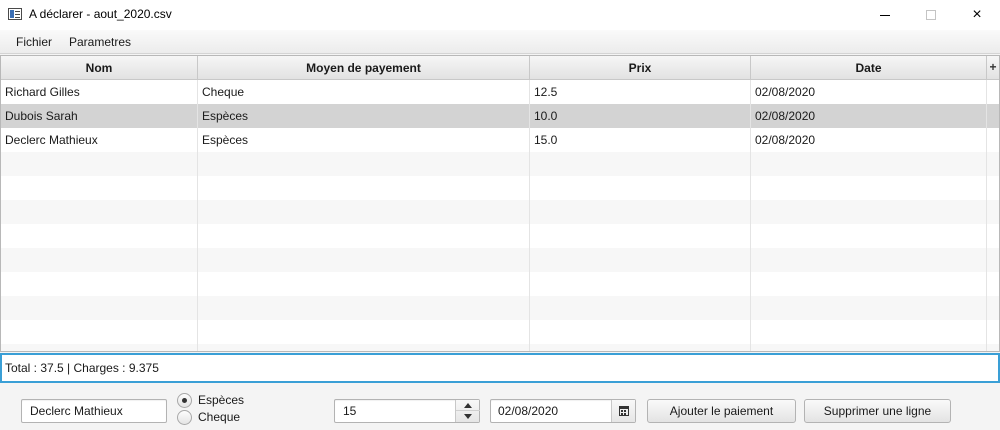 This screenshot has height=430, width=1000. What do you see at coordinates (869, 68) in the screenshot?
I see `column-header-date: Date` at bounding box center [869, 68].